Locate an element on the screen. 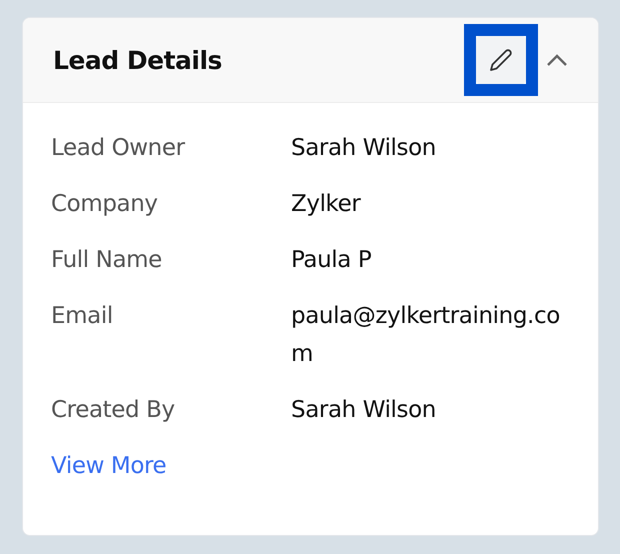 The image size is (620, 554). field-label: Created By is located at coordinates (113, 411).